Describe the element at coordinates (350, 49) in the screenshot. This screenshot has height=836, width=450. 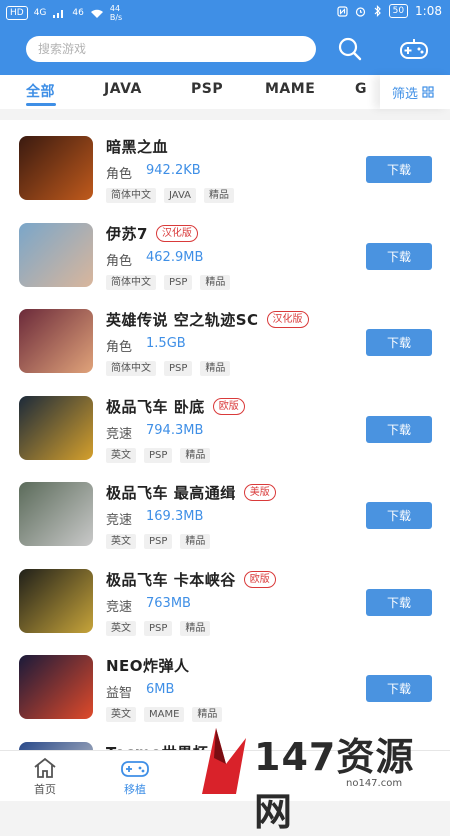
I see `search-icon` at that location.